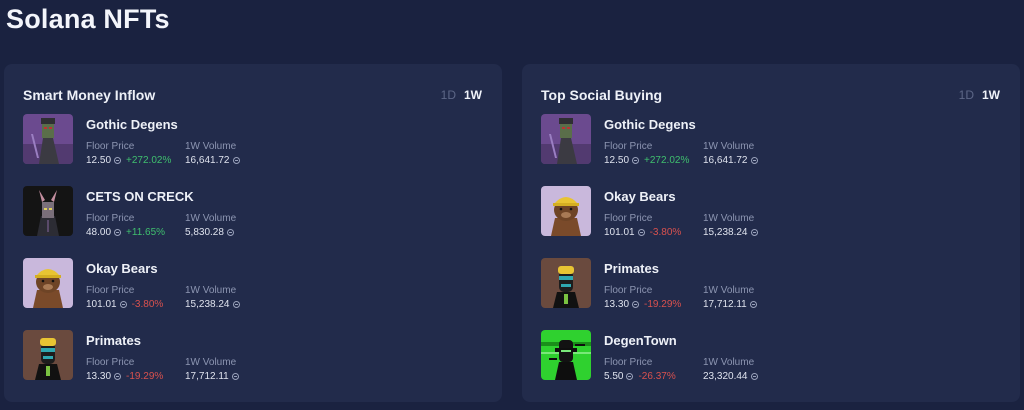  Describe the element at coordinates (185, 198) in the screenshot. I see `collection-name: CETS ON CRECK` at that location.